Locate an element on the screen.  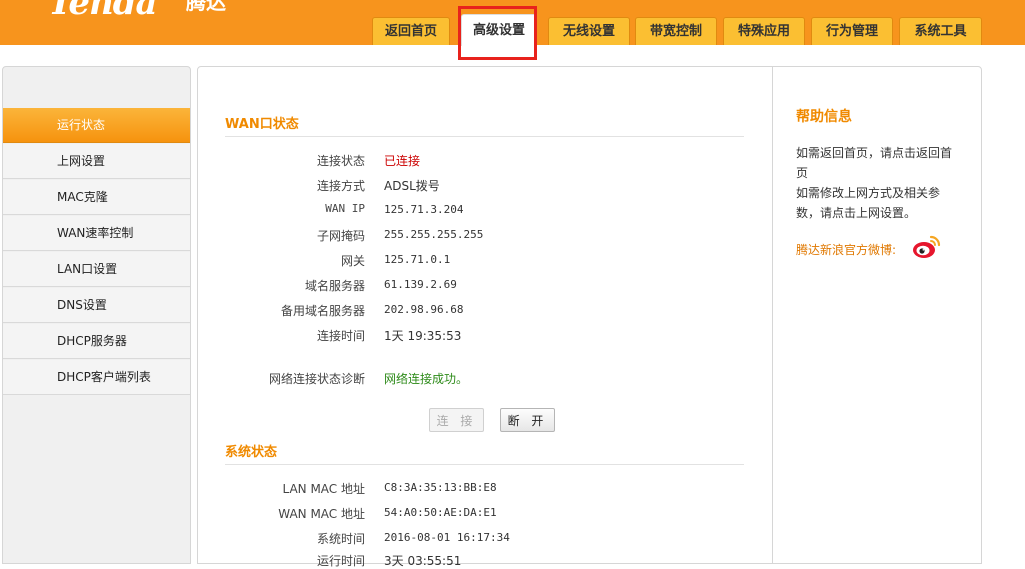
system-row-label: LAN MAC 地址 is located at coordinates (323, 489).